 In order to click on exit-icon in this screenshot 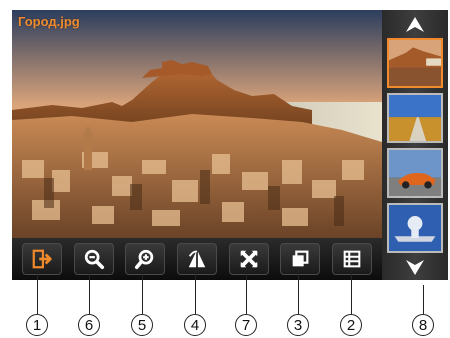, I will do `click(42, 259)`.